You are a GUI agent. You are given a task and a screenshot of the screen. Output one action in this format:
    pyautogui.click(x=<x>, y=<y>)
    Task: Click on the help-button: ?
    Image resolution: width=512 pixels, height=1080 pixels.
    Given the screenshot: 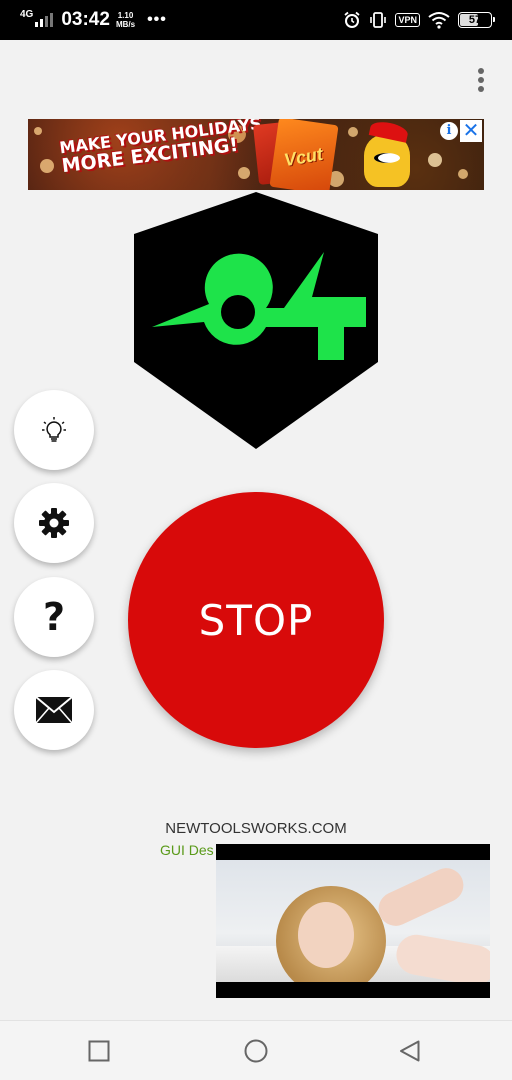 What is the action you would take?
    pyautogui.click(x=54, y=617)
    